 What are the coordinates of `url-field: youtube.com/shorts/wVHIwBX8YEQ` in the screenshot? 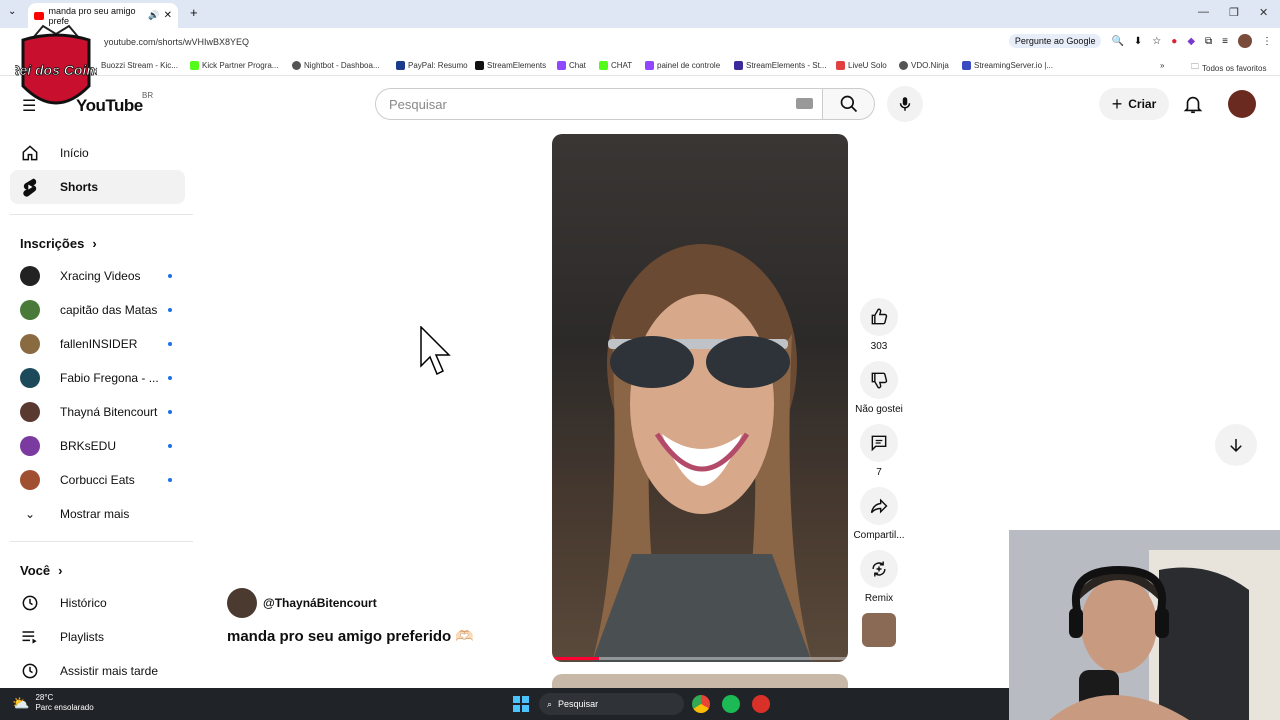 It's located at (176, 42).